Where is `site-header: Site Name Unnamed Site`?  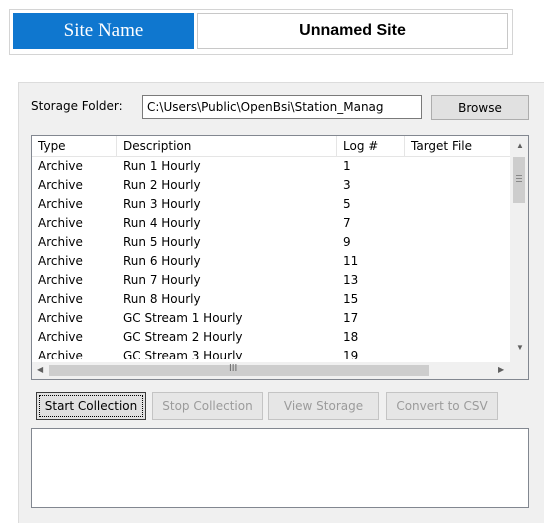
site-header: Site Name Unnamed Site is located at coordinates (261, 32).